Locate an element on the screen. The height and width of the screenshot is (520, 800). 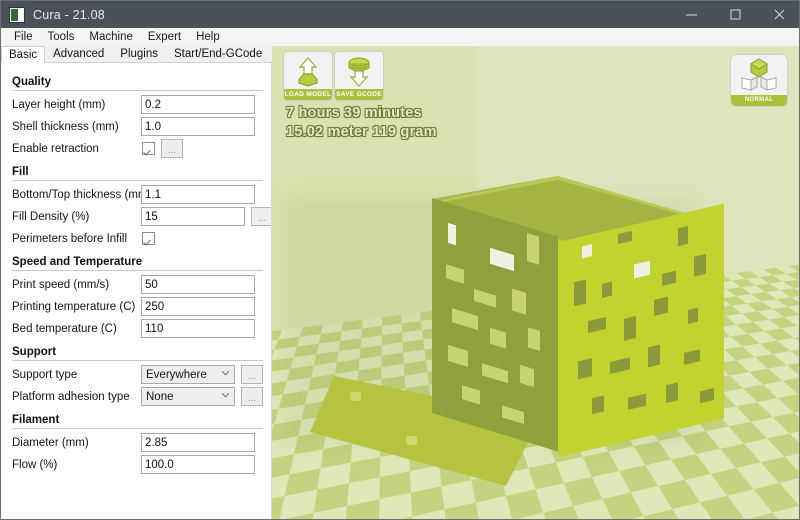
section-title-quality: Quality is located at coordinates (31, 82).